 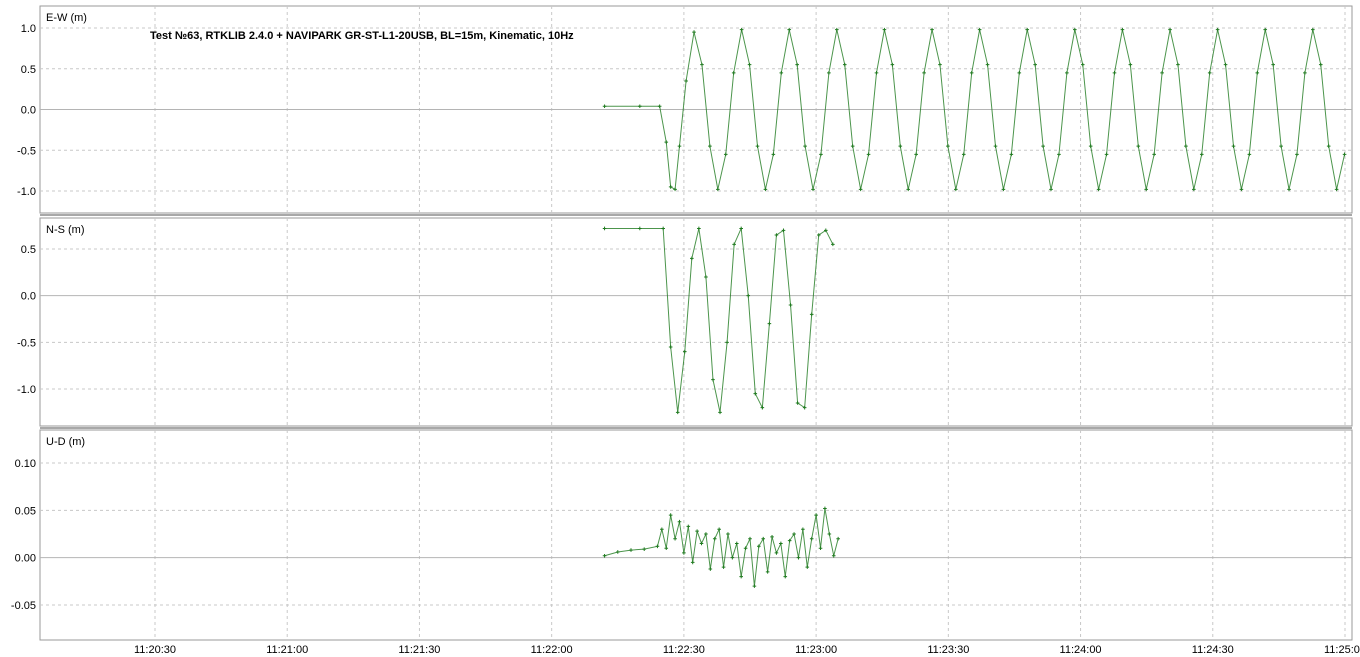 What do you see at coordinates (1213, 650) in the screenshot?
I see `x-tick-label: 11:24:30` at bounding box center [1213, 650].